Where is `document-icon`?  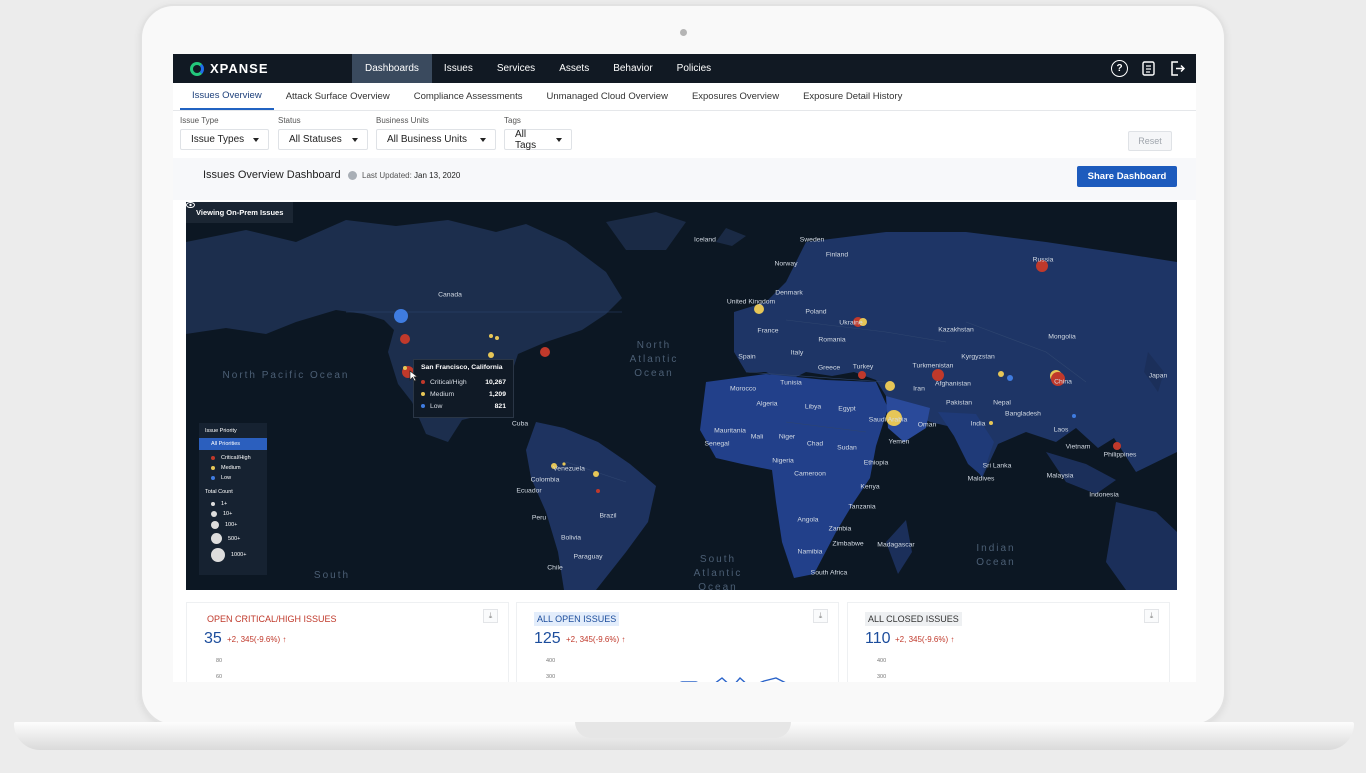 document-icon is located at coordinates (1148, 68).